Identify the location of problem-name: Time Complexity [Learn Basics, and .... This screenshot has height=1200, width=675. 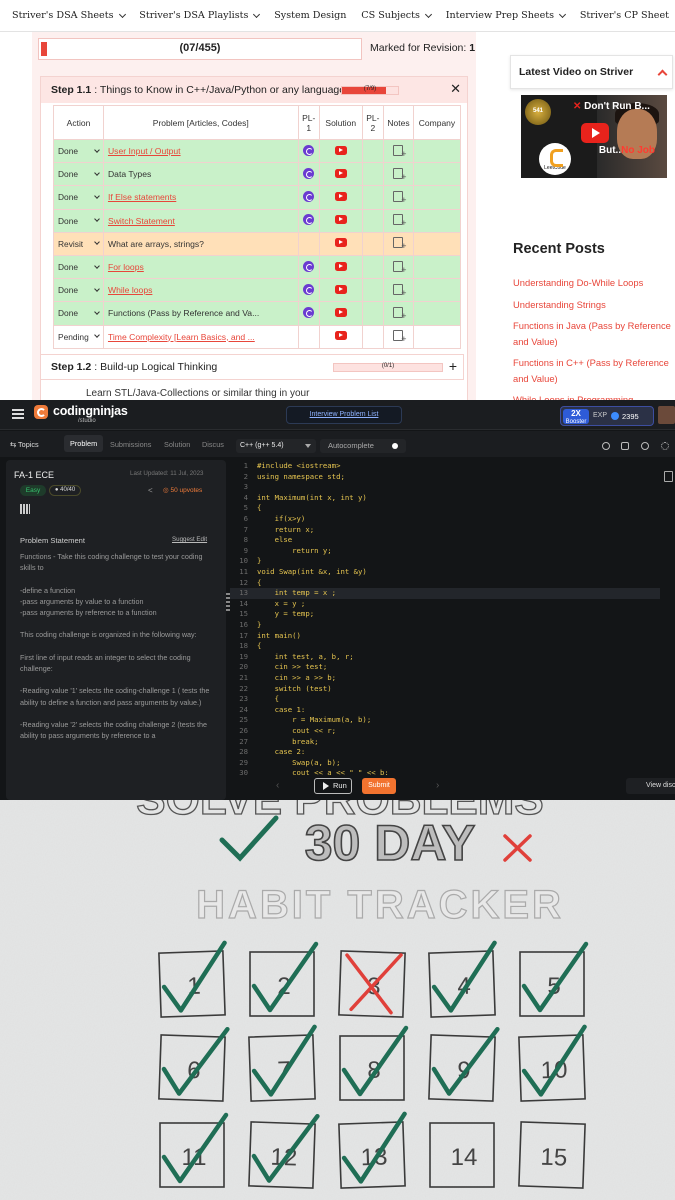
(181, 337).